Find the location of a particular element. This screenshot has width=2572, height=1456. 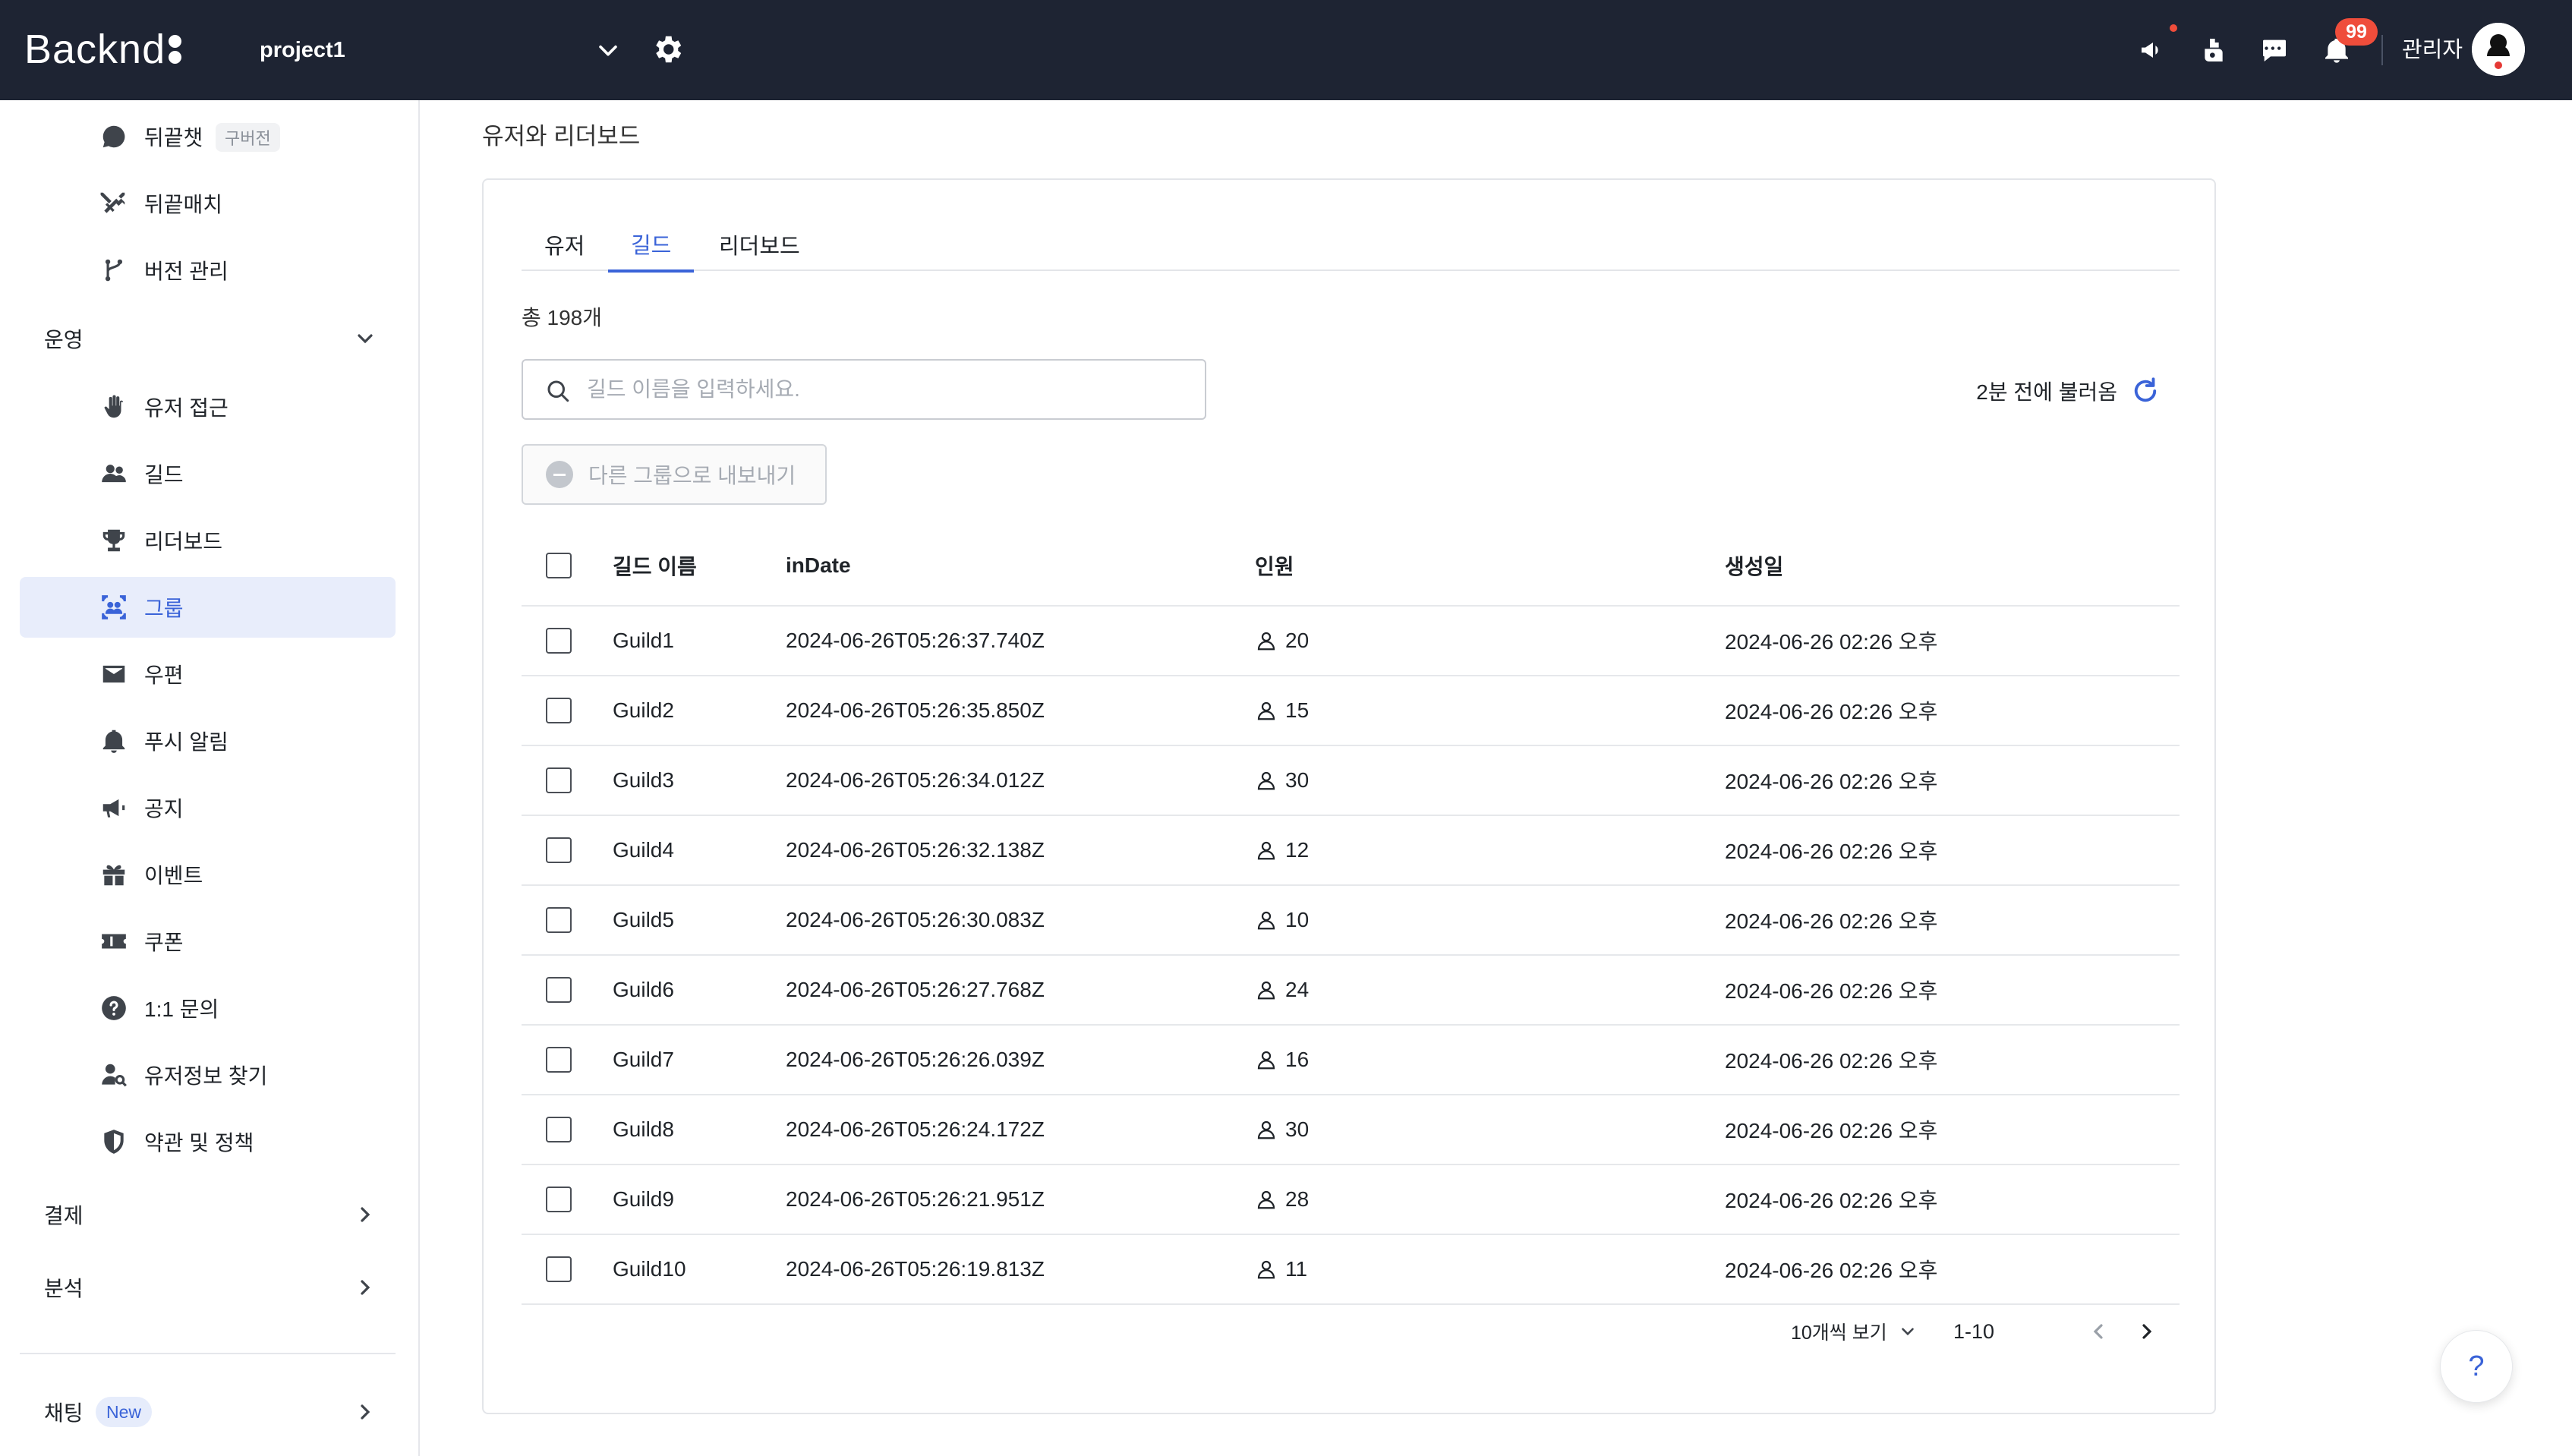

new-announcement-dot is located at coordinates (2173, 28).